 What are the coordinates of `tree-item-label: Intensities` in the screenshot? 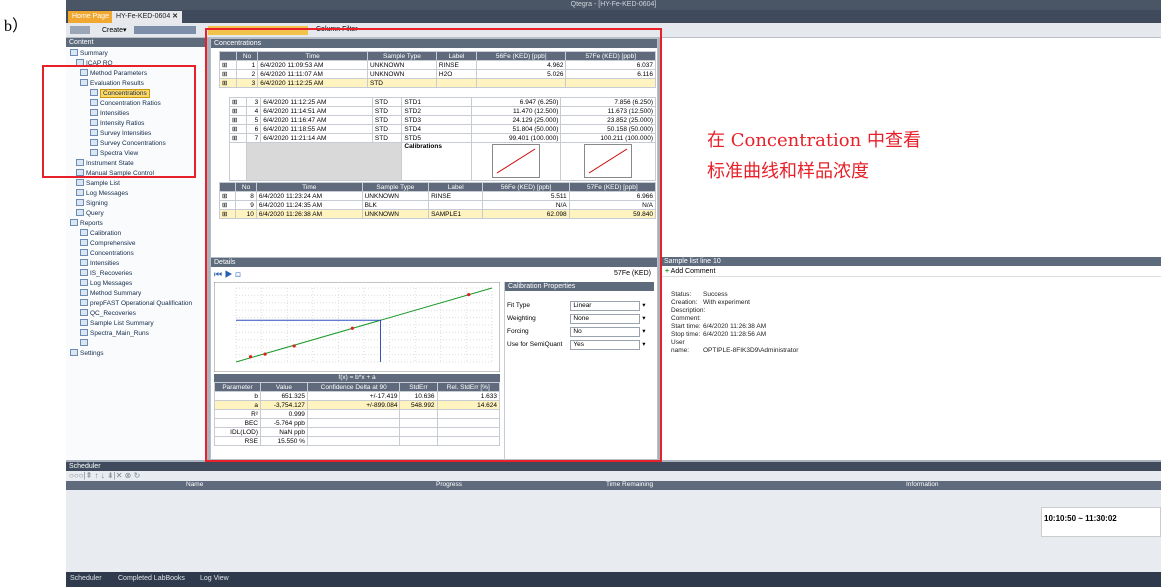 It's located at (105, 263).